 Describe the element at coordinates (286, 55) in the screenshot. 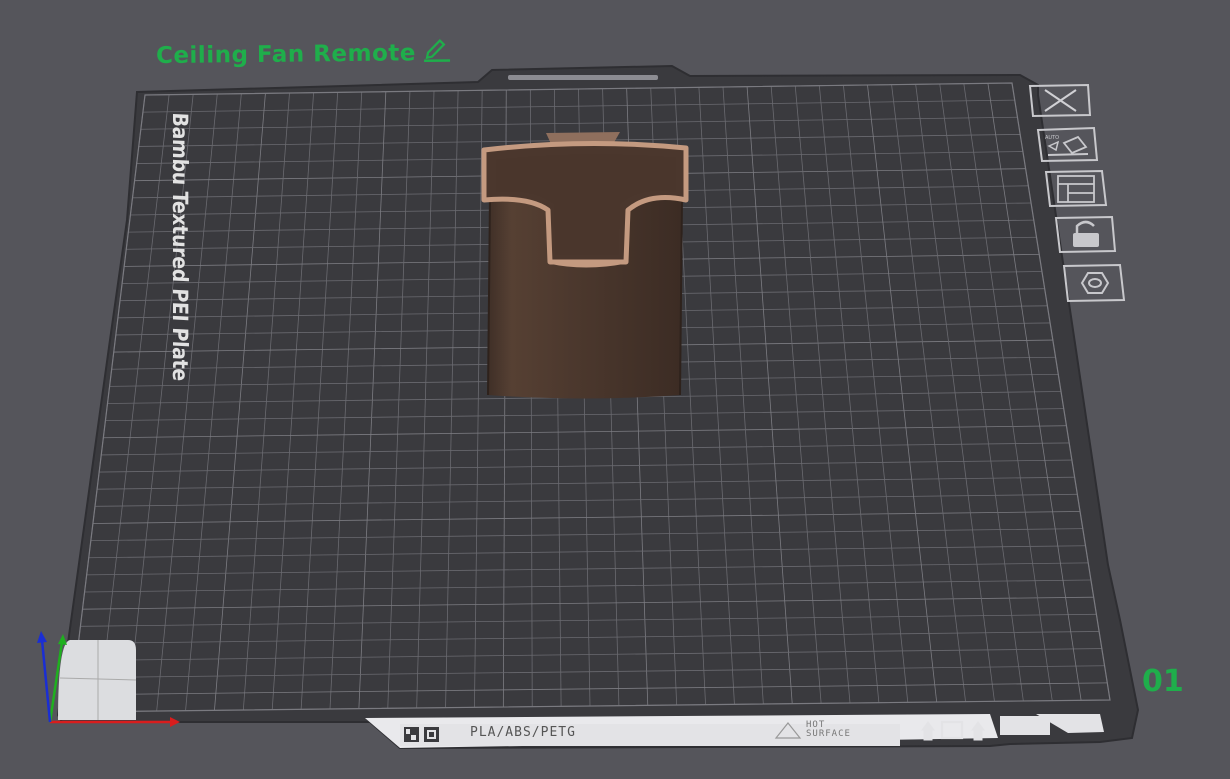

I see `plate-title-text: Ceiling Fan Remote` at that location.